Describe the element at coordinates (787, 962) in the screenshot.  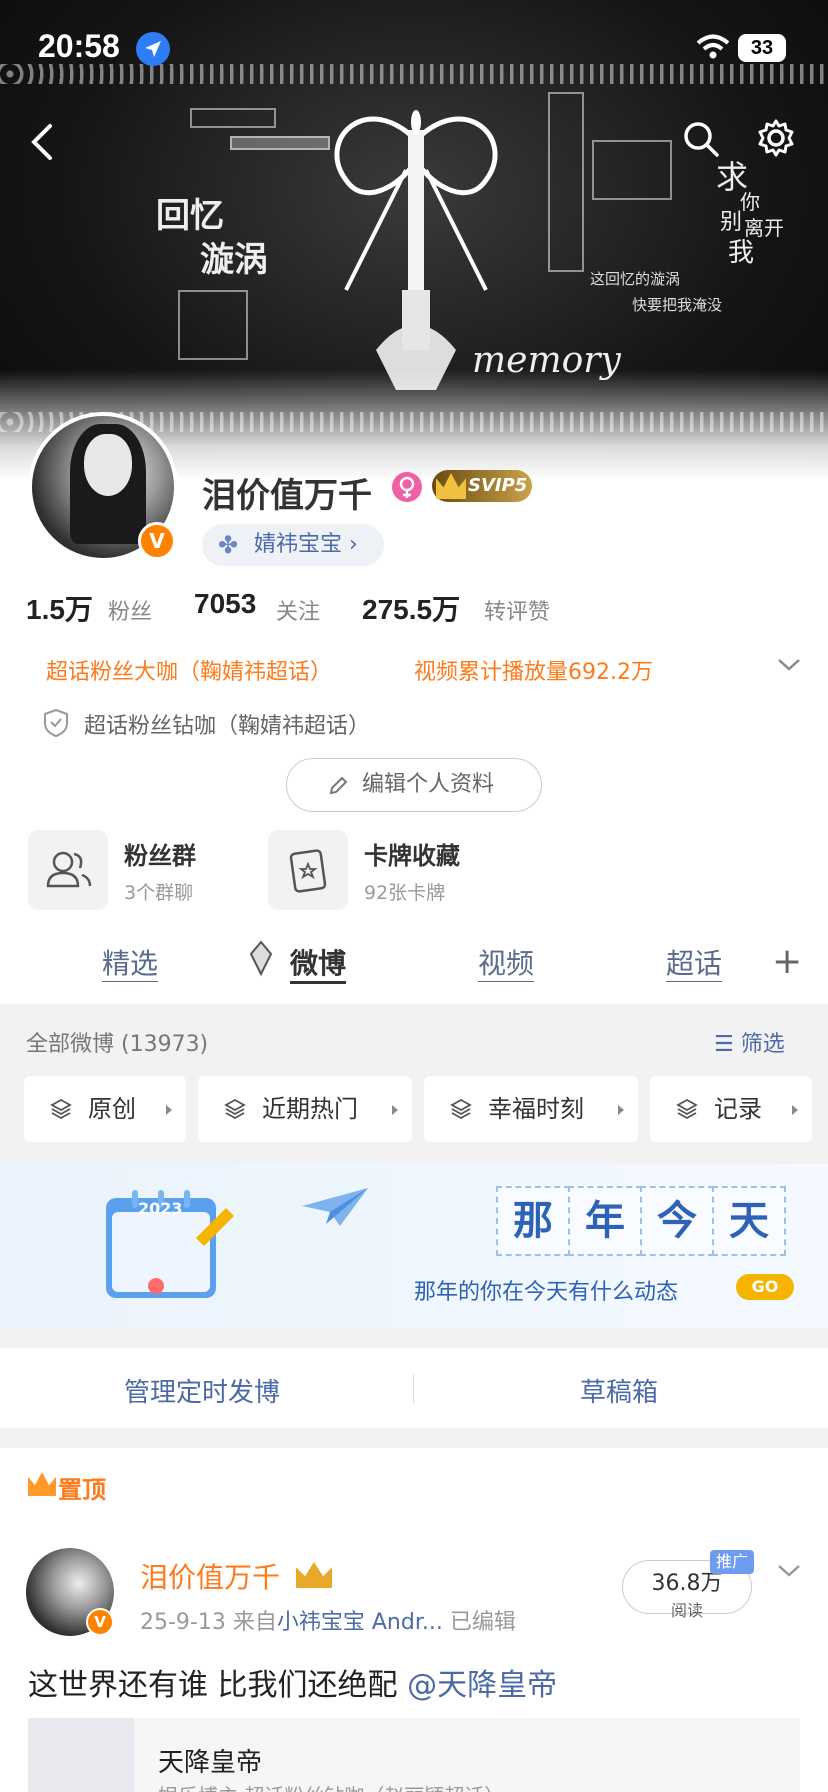
I see `plus-icon: +` at that location.